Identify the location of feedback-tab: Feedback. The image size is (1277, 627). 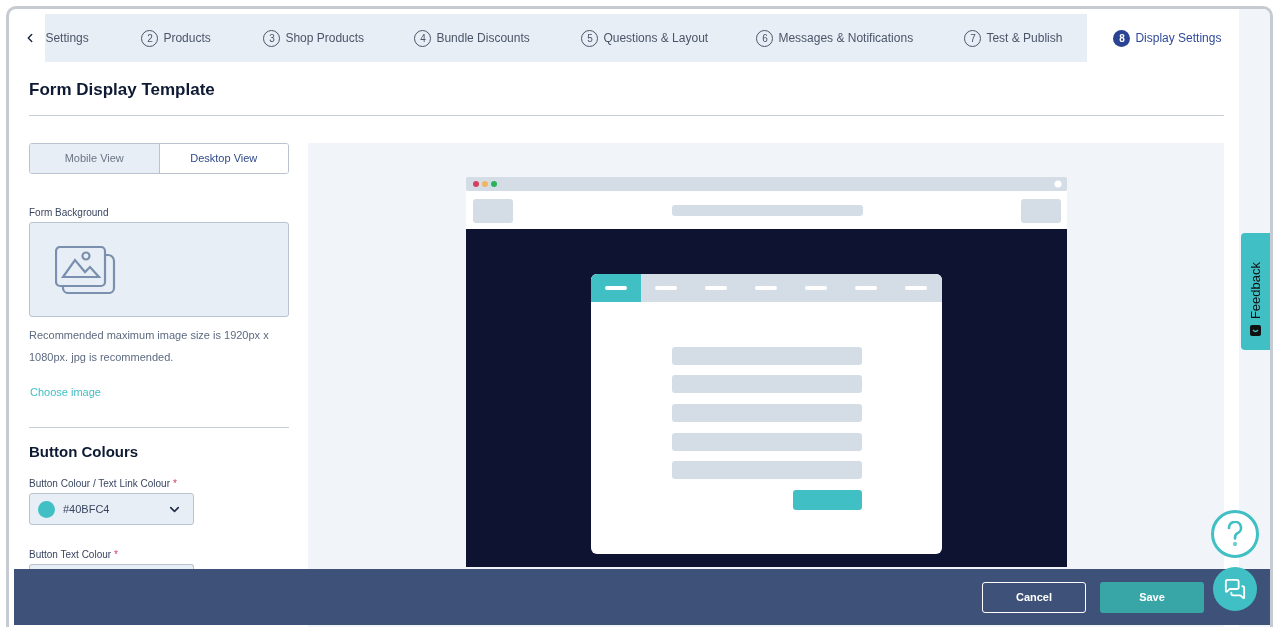
(1255, 291).